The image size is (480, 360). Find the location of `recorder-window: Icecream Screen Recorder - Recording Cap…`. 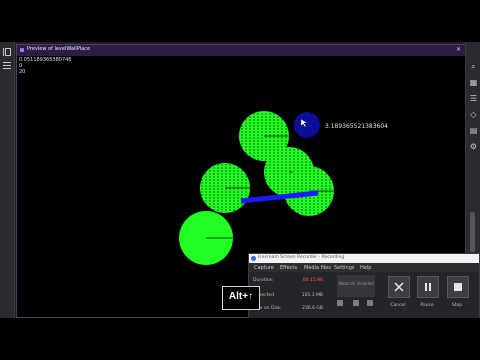

recorder-window: Icecream Screen Recorder - Recording Cap… is located at coordinates (364, 286).